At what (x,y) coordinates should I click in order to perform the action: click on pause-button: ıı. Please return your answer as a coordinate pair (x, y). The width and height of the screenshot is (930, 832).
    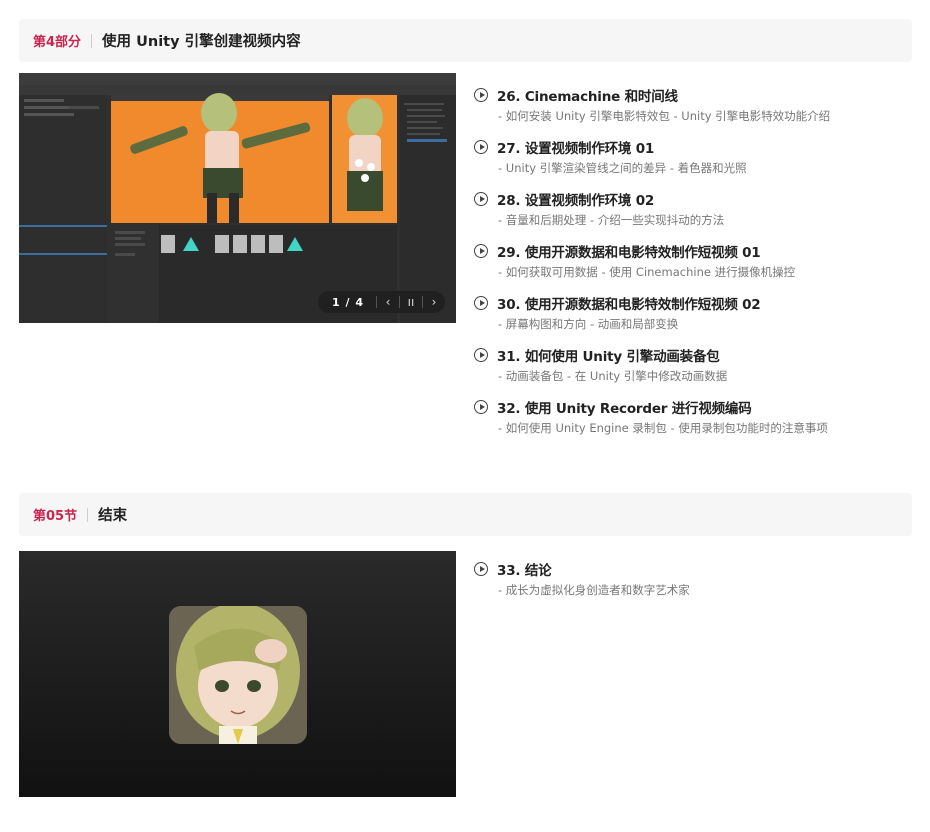
    Looking at the image, I should click on (411, 302).